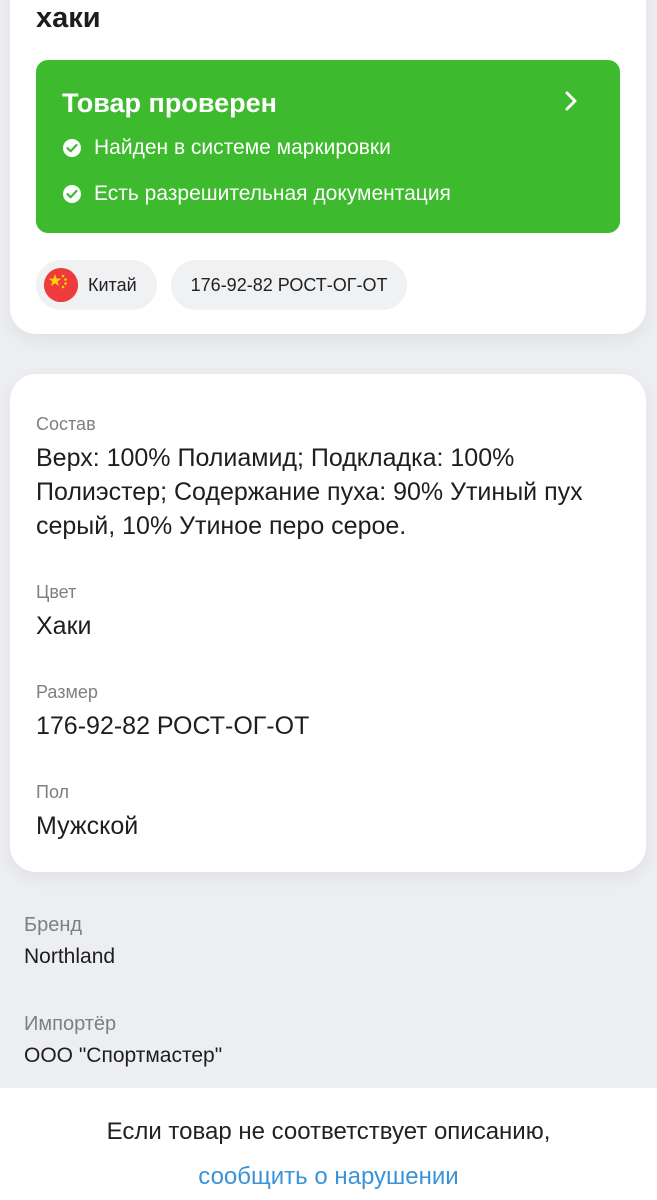 Image resolution: width=657 pixels, height=1200 pixels. What do you see at coordinates (87, 826) in the screenshot?
I see `gender-value: Мужской` at bounding box center [87, 826].